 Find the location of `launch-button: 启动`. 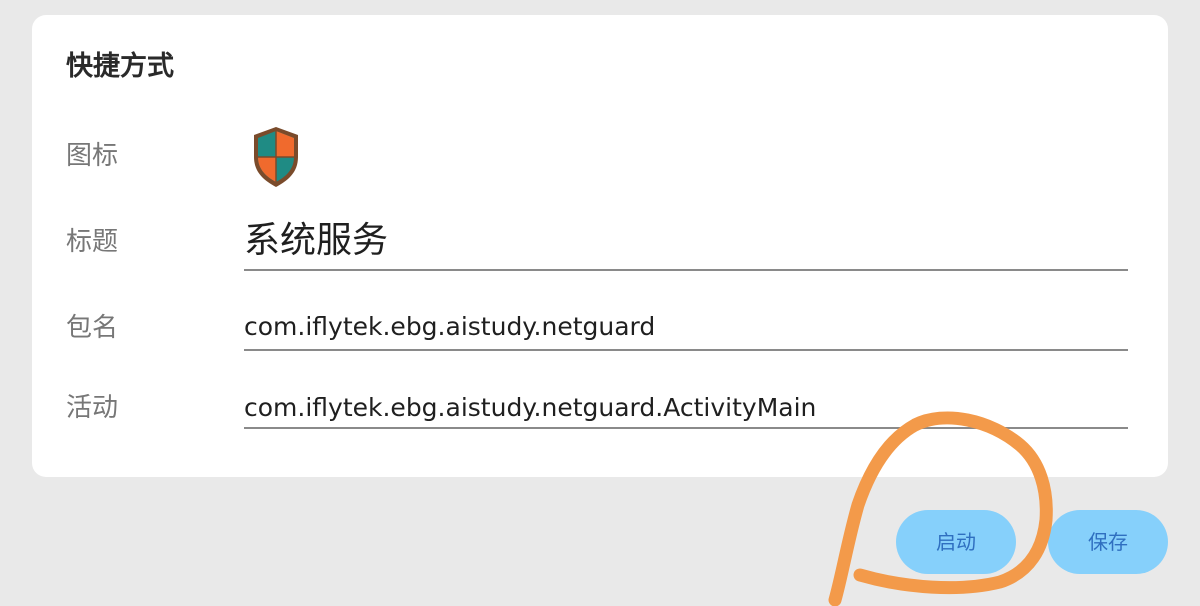

launch-button: 启动 is located at coordinates (956, 542).